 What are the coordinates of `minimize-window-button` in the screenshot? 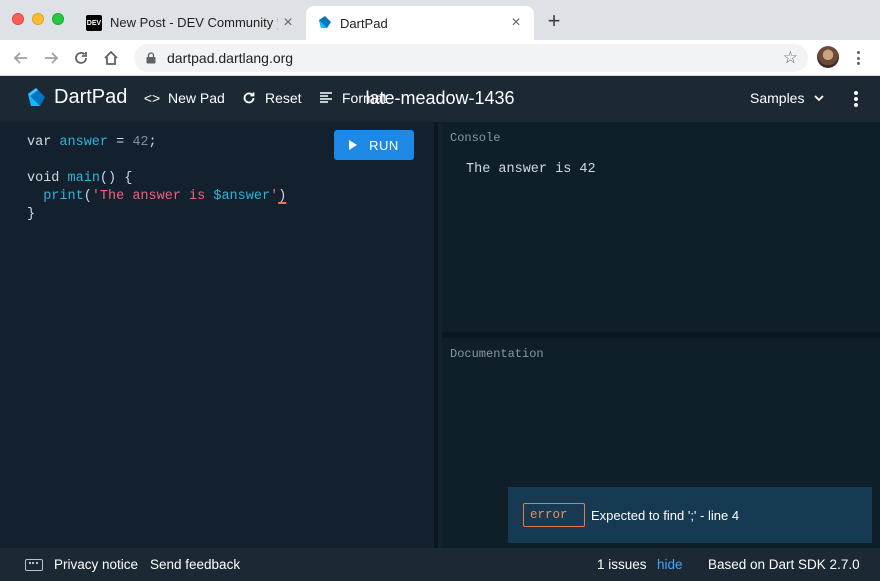 It's located at (38, 19).